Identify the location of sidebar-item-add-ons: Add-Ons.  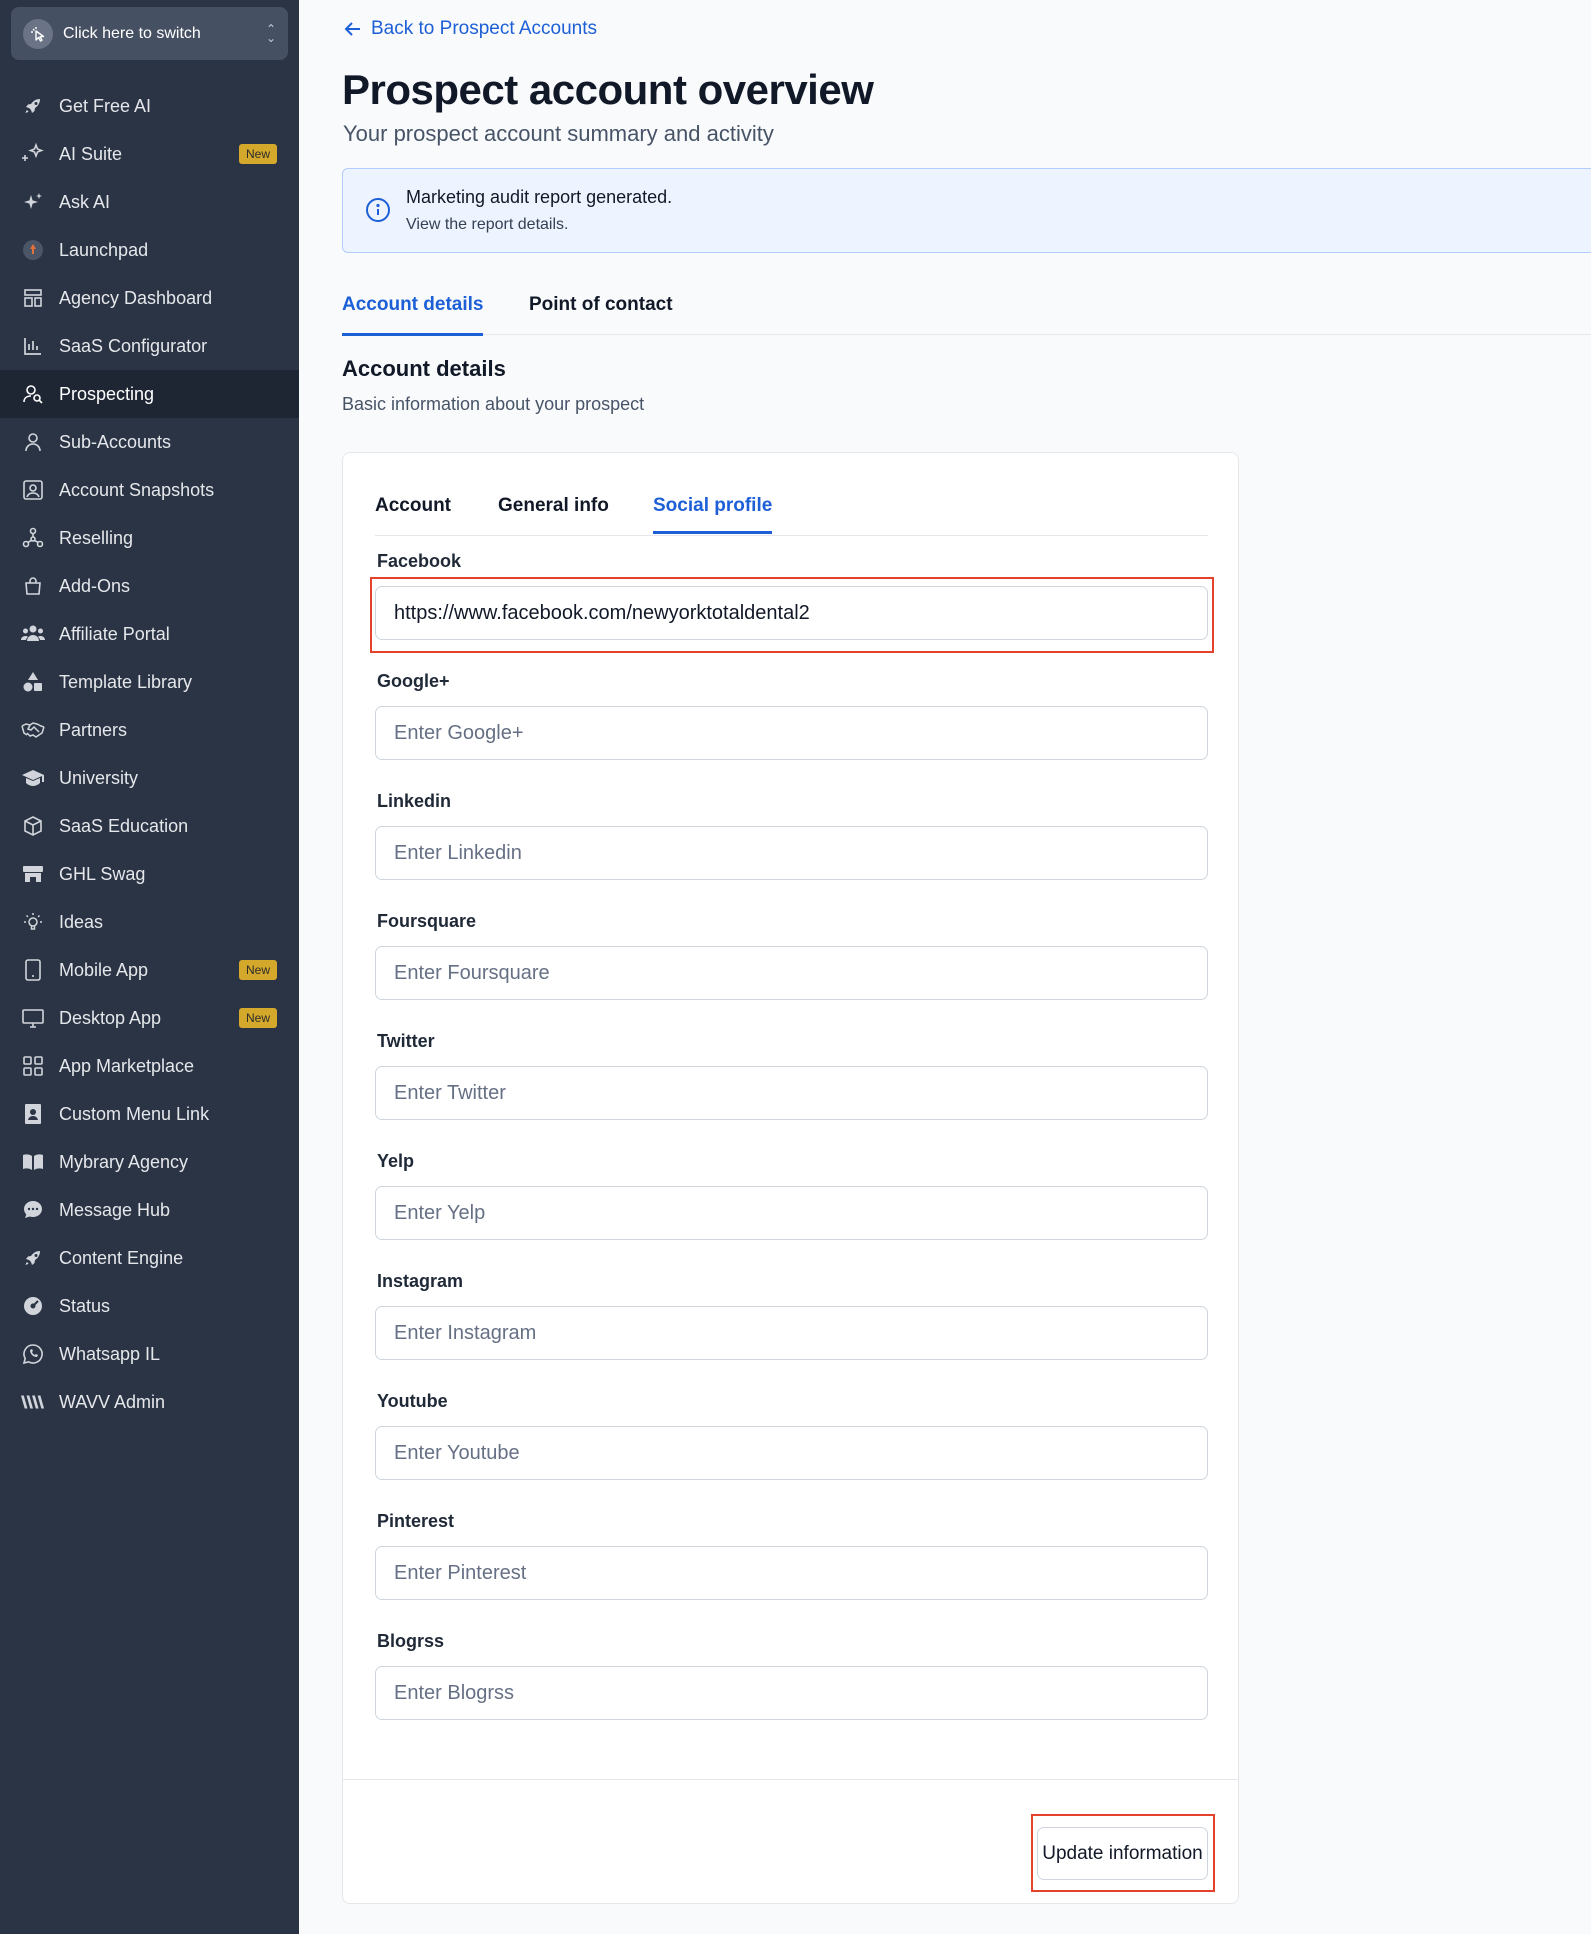
(149, 586).